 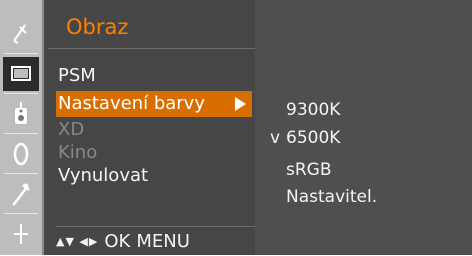 What do you see at coordinates (240, 104) in the screenshot?
I see `submenu-arrow-icon` at bounding box center [240, 104].